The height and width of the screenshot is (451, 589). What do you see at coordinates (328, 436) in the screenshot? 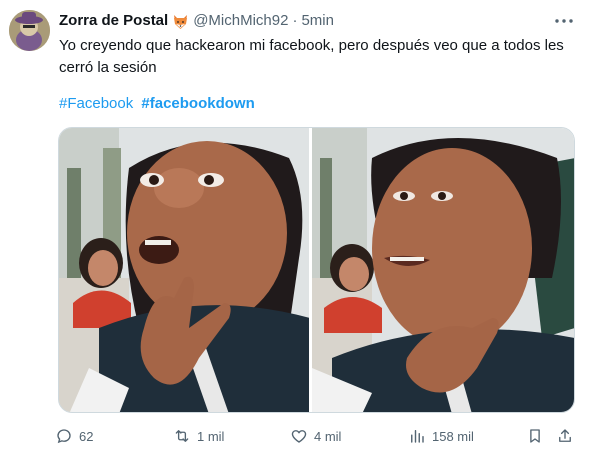
I see `like-count: 4 mil` at bounding box center [328, 436].